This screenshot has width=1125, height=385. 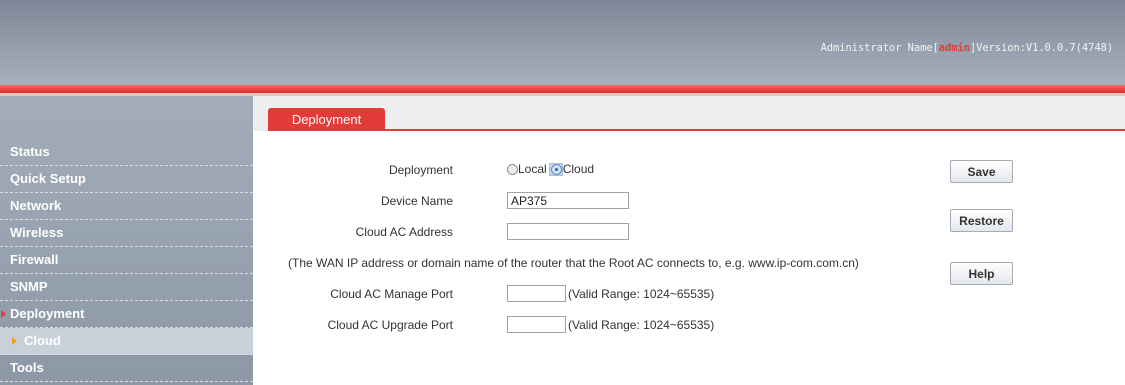 I want to click on sidebar-item-label: Deployment, so click(x=47, y=313).